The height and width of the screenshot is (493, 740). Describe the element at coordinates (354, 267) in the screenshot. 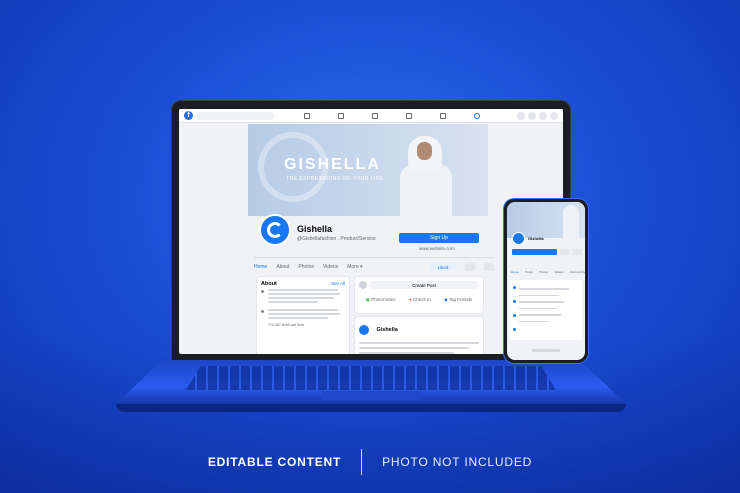

I see `tab-more: More ▾` at that location.